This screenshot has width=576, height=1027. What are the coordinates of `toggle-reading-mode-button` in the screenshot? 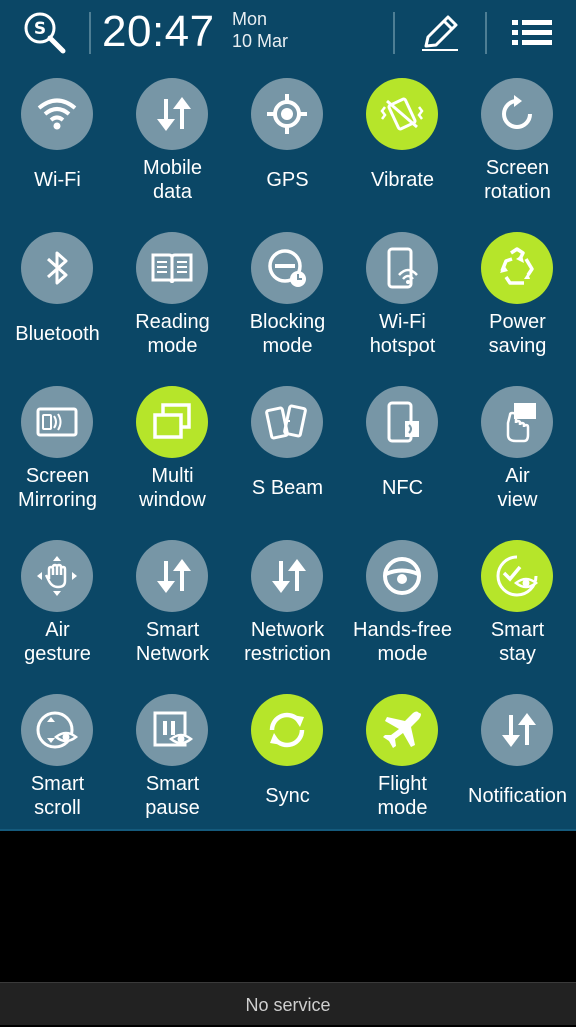 It's located at (172, 268).